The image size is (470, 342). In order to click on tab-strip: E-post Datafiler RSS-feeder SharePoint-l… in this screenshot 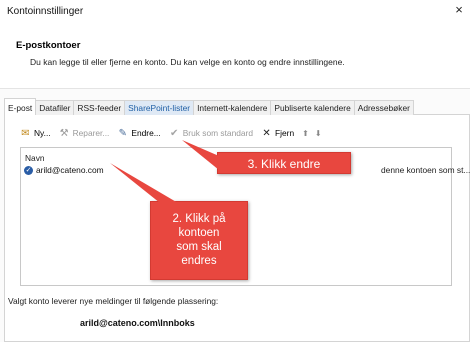, I will do `click(209, 106)`.